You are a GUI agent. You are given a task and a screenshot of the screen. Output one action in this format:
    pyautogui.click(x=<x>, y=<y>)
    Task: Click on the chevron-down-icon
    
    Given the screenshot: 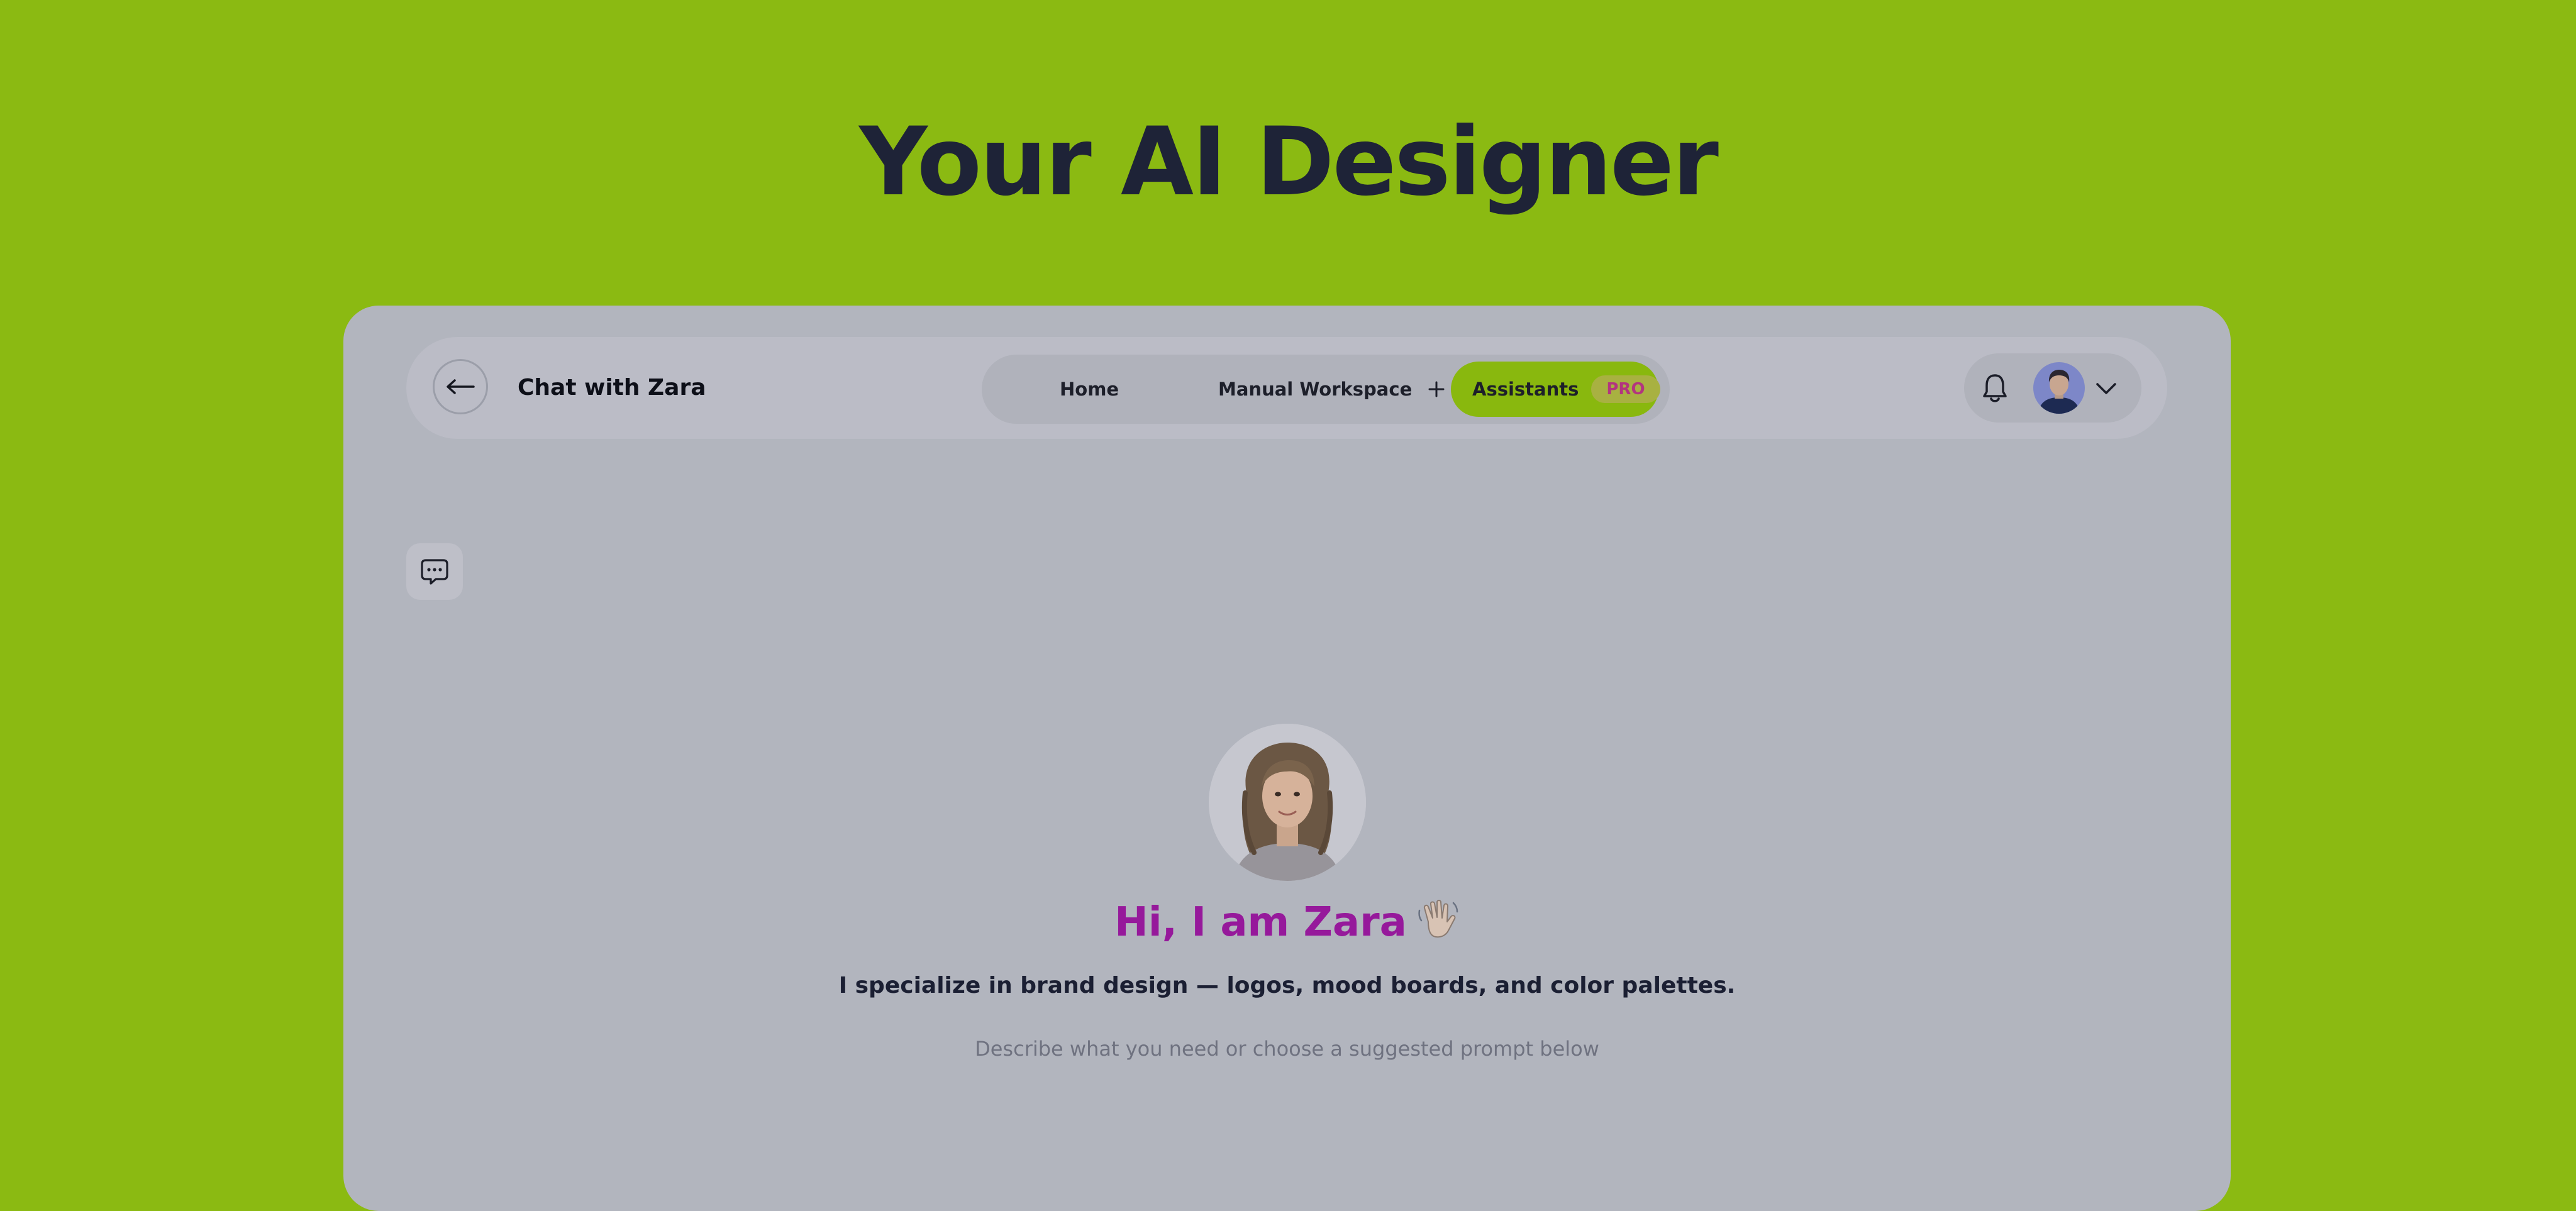 What is the action you would take?
    pyautogui.click(x=2106, y=388)
    